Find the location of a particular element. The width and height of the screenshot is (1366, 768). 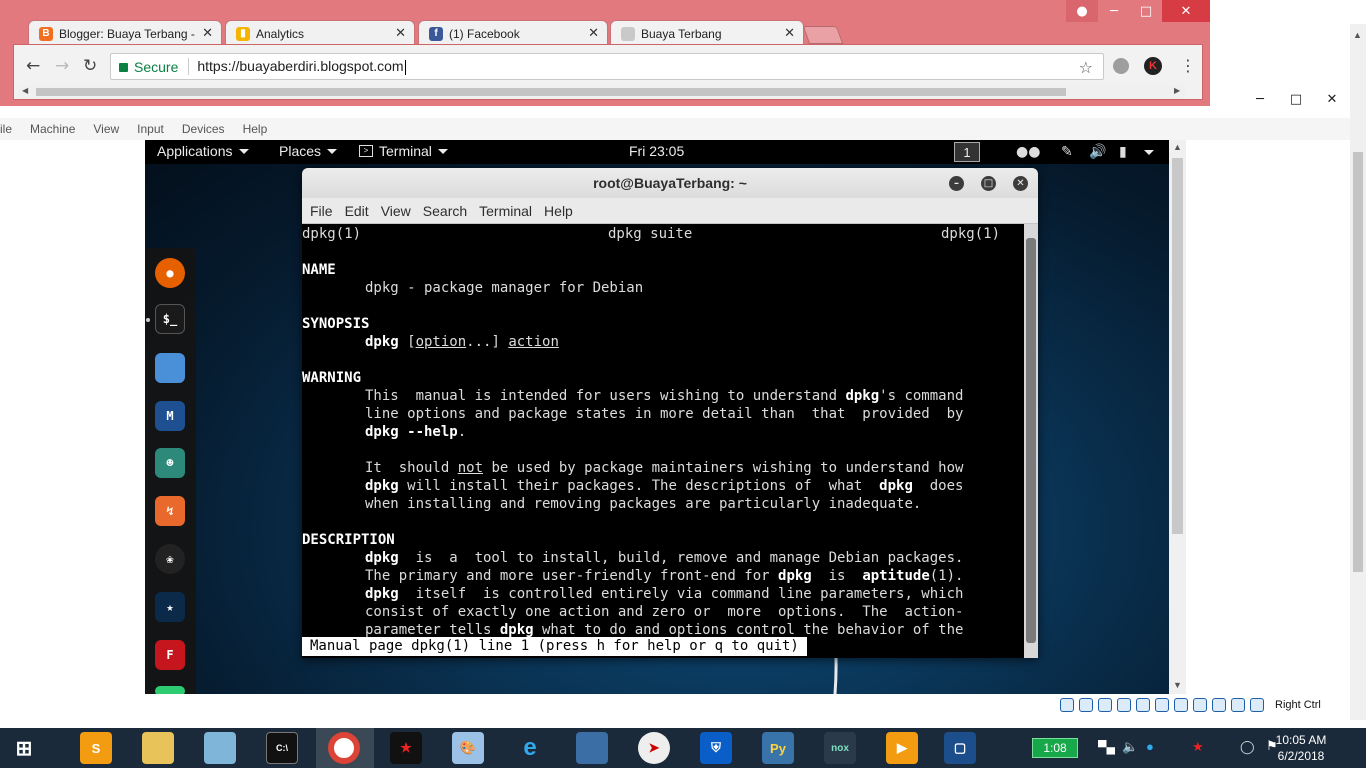

terminal-menu-view: View is located at coordinates (396, 211).